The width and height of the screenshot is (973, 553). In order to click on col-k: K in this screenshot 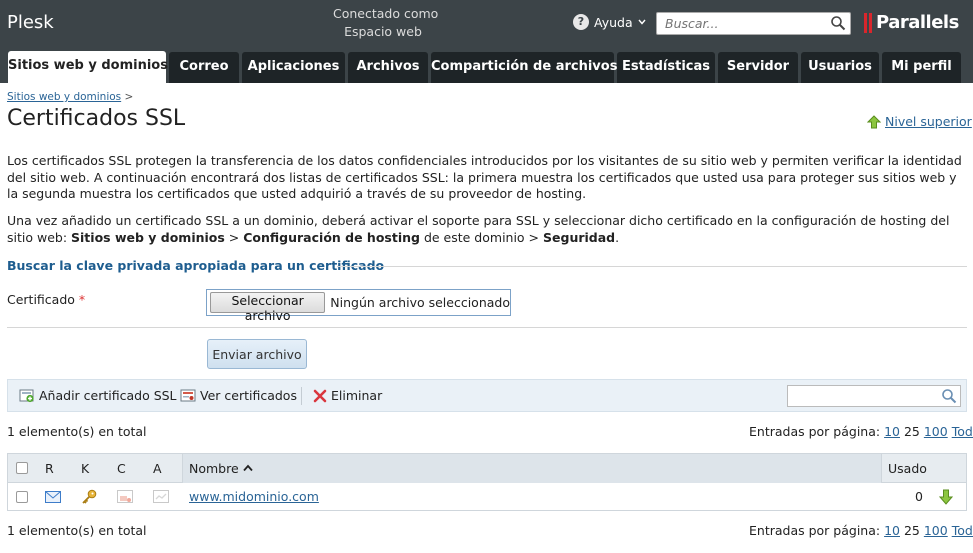, I will do `click(85, 468)`.